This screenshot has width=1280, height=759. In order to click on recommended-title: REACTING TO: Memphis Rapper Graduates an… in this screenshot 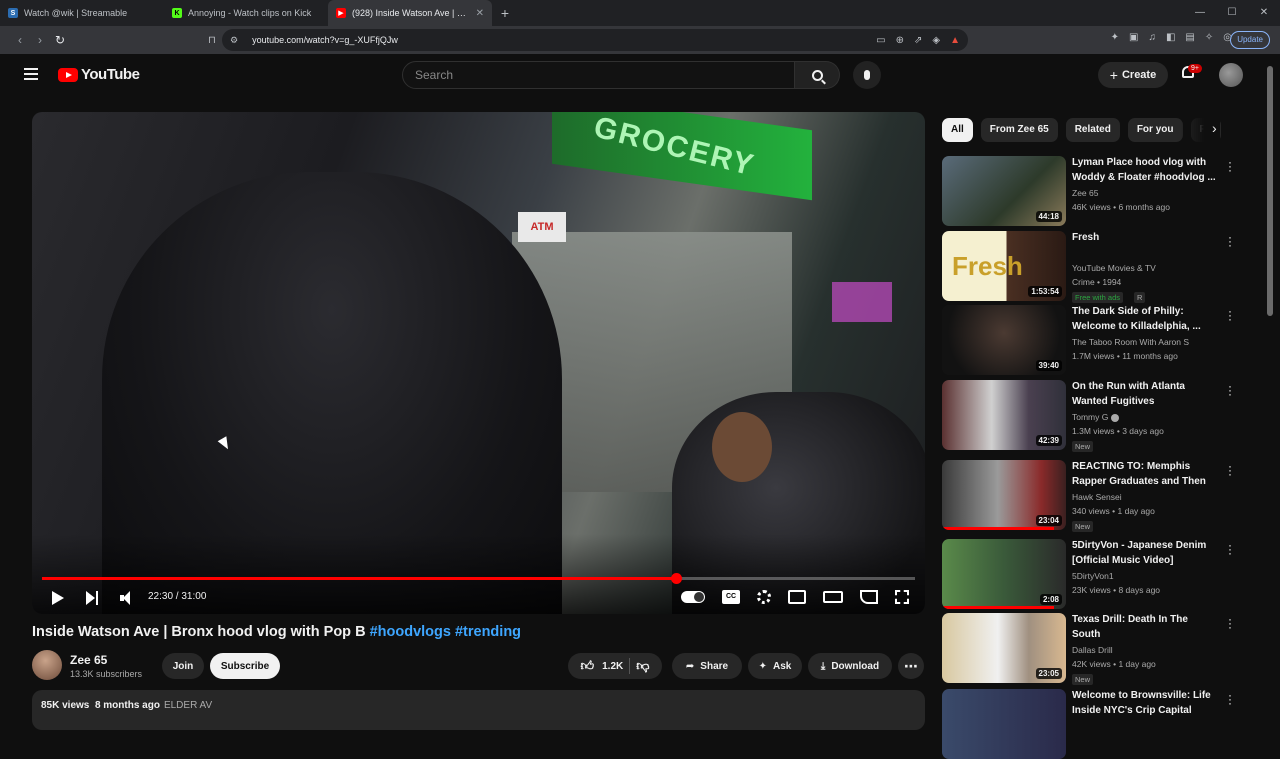, I will do `click(1144, 474)`.